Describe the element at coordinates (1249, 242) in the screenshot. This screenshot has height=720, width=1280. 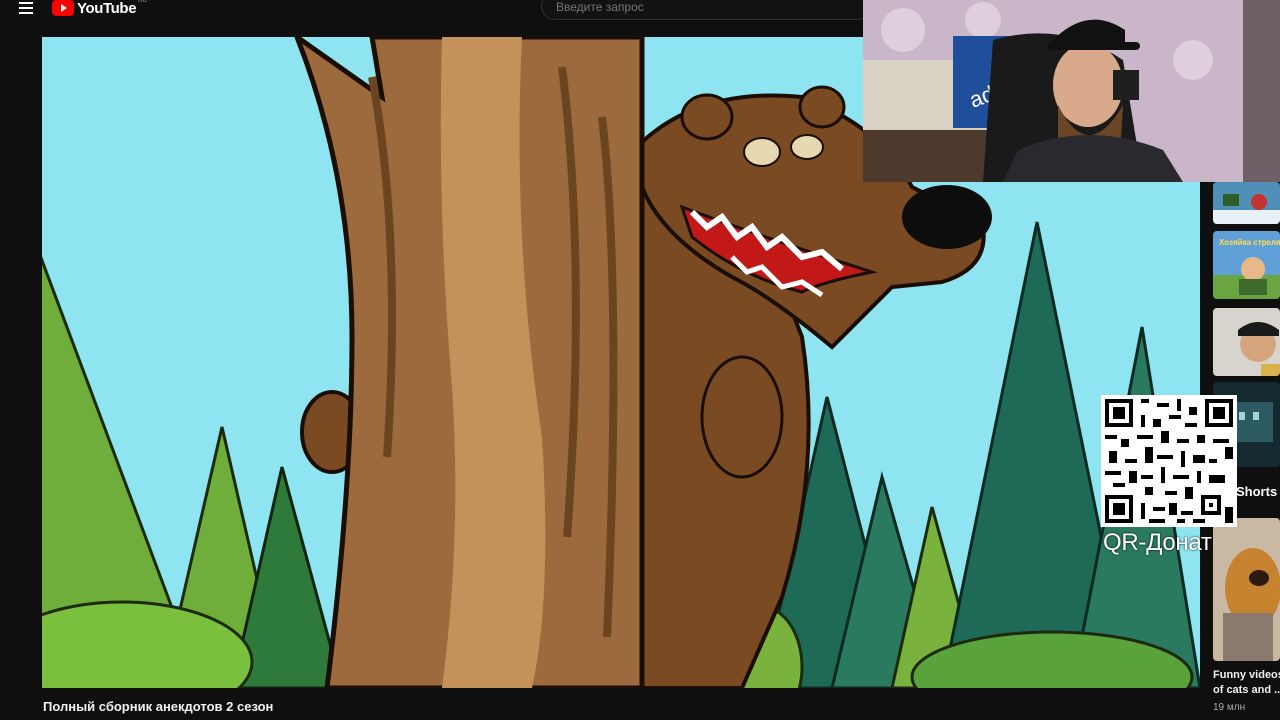
I see `thumb-caption: Хозяйка стреляет` at that location.